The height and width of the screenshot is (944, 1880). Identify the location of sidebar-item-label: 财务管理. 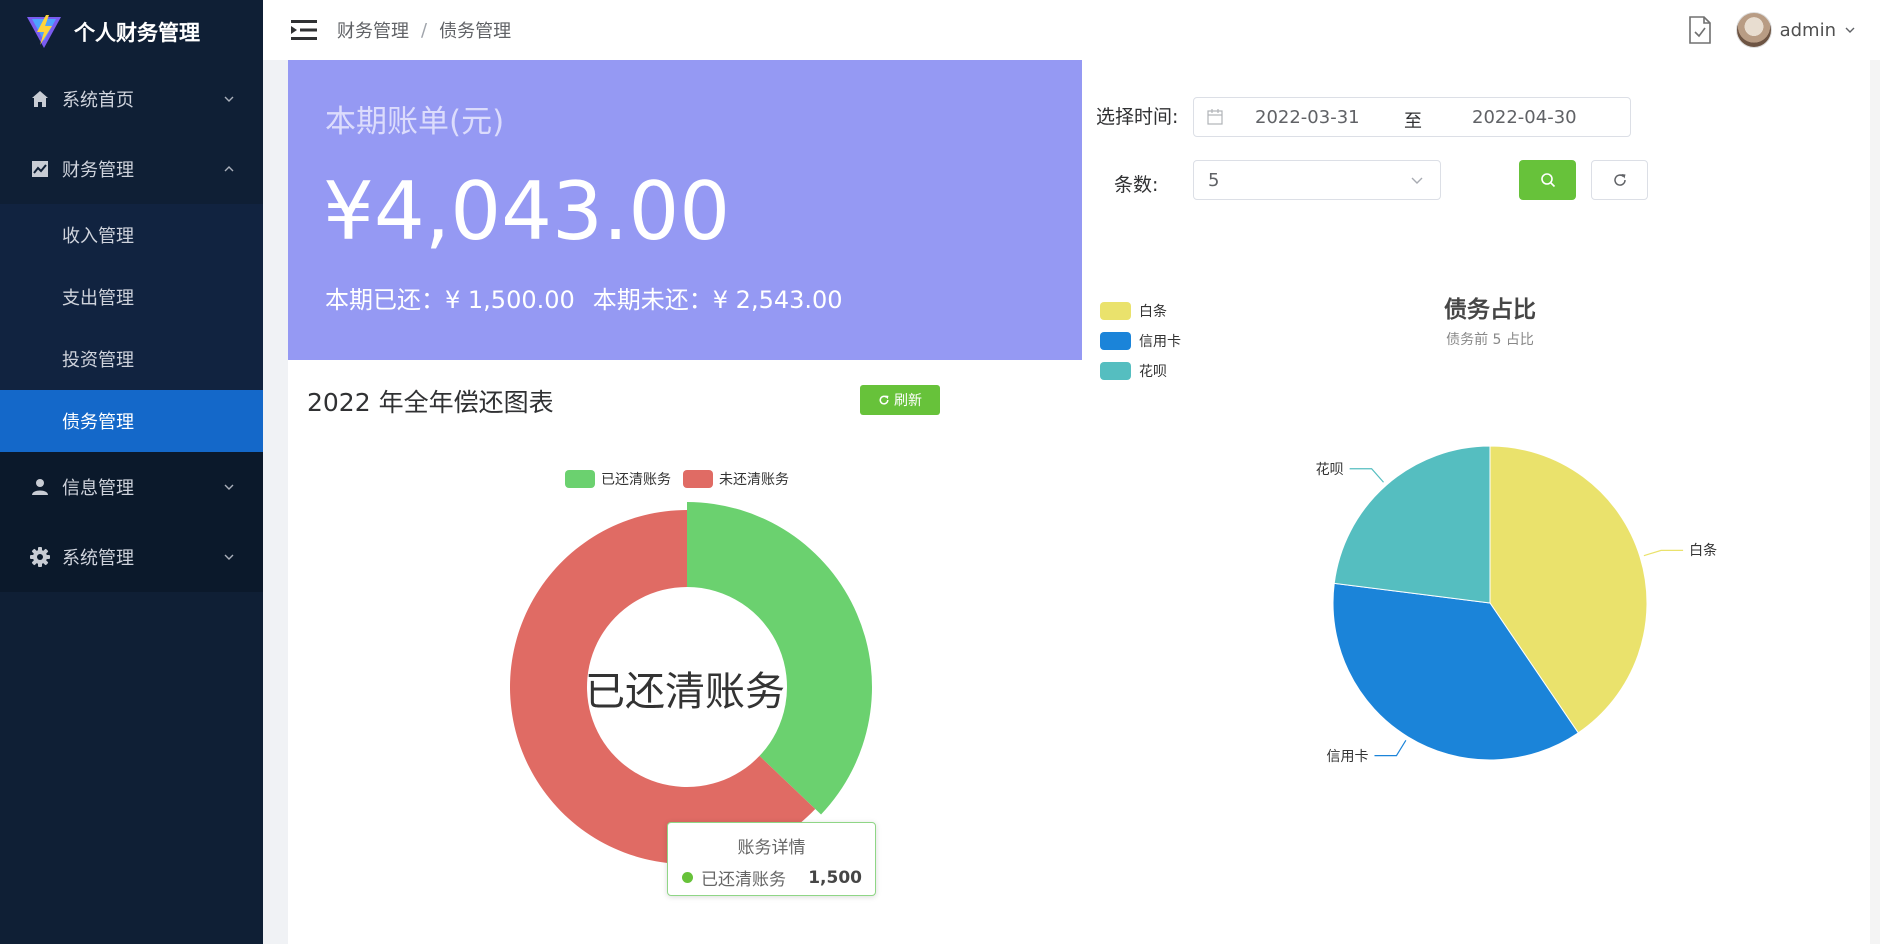
(98, 170).